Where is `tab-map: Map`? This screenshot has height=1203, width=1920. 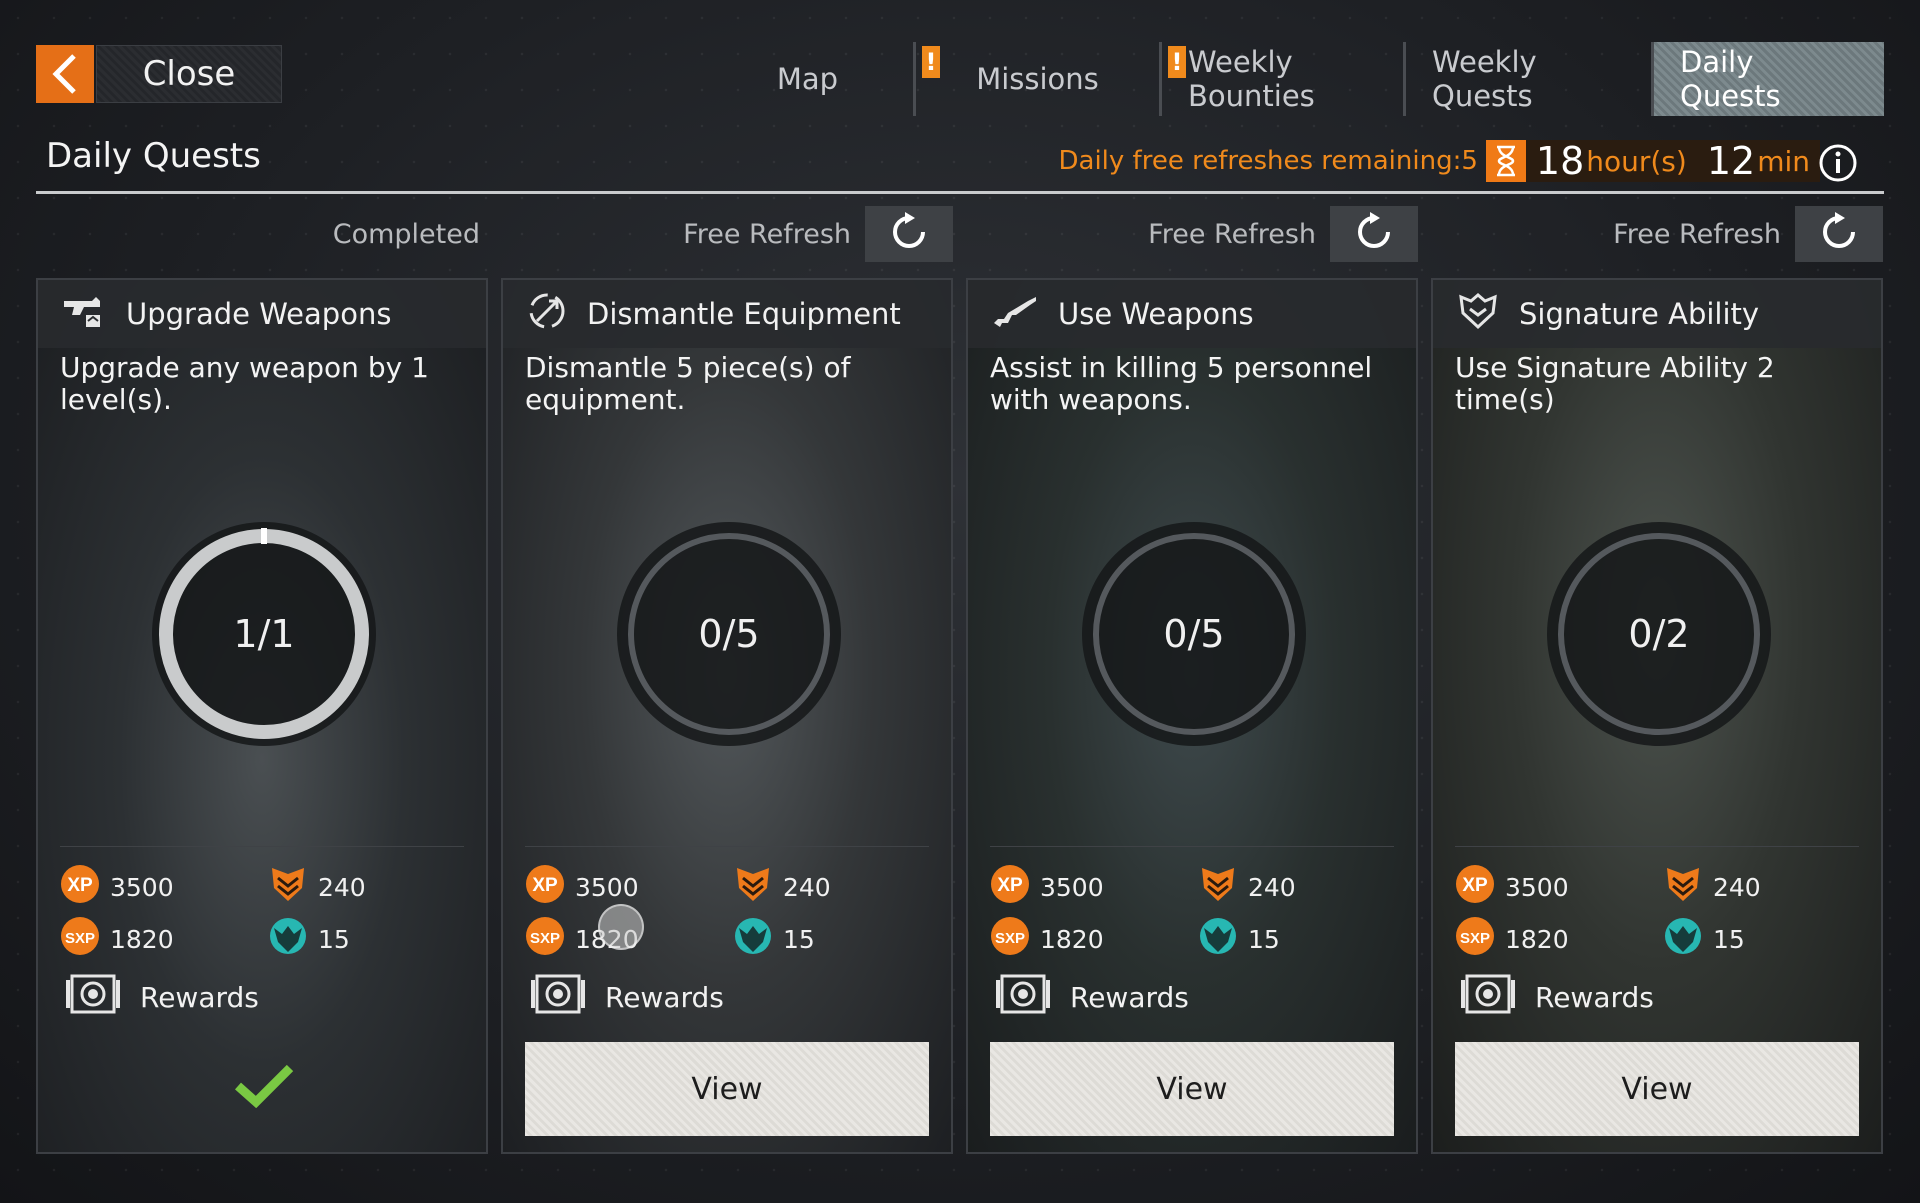 tab-map: Map is located at coordinates (809, 79).